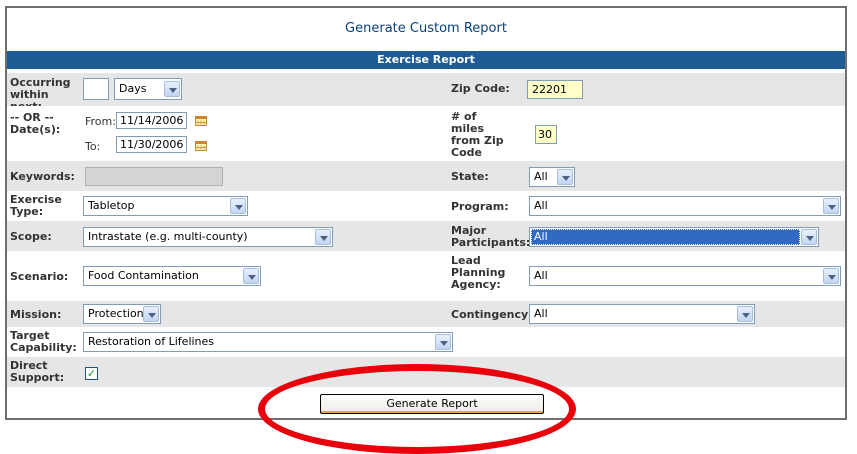 The width and height of the screenshot is (857, 454). Describe the element at coordinates (168, 236) in the screenshot. I see `scope-value: Intrastate (e.g. multi-county)` at that location.